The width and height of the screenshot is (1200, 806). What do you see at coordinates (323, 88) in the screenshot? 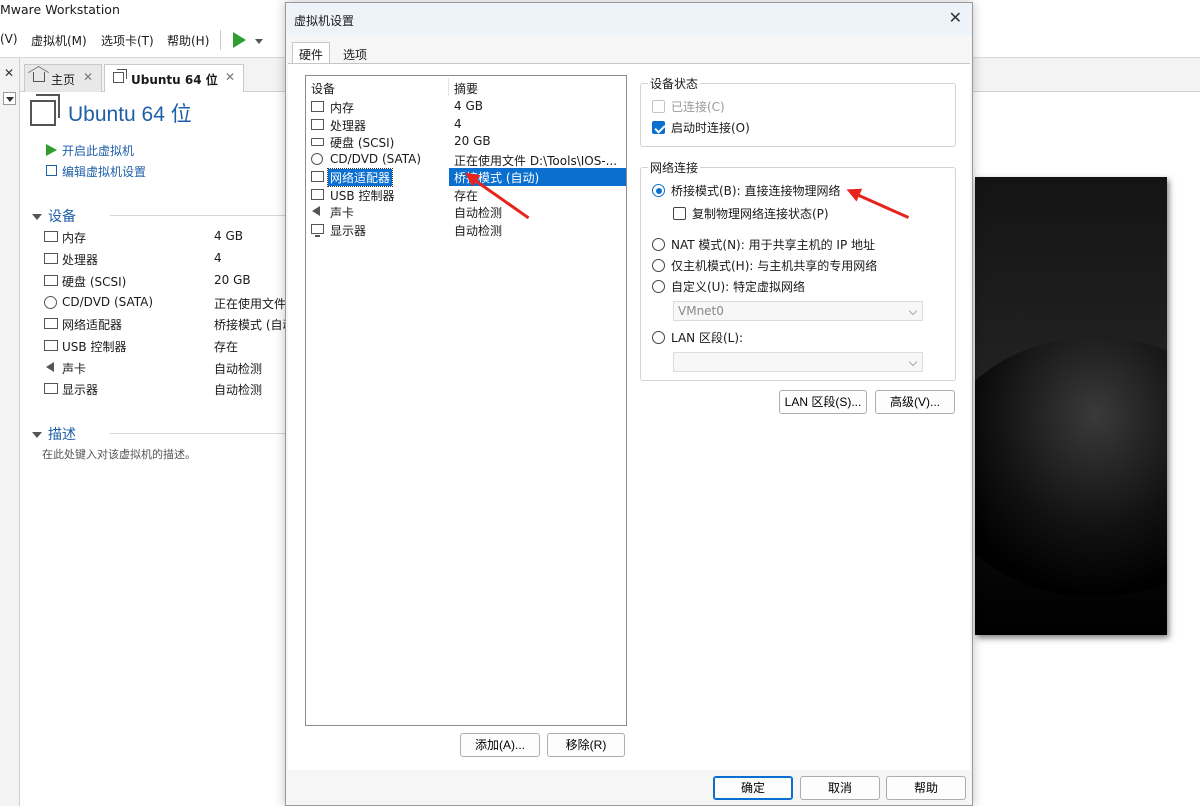
I see `column-header-device: 设备` at bounding box center [323, 88].